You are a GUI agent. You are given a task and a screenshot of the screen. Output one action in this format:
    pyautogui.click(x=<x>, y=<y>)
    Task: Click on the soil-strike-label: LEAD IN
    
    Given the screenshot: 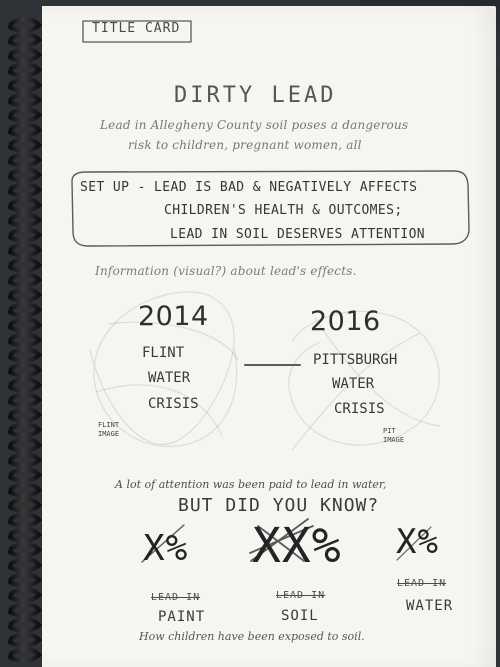 What is the action you would take?
    pyautogui.click(x=301, y=595)
    